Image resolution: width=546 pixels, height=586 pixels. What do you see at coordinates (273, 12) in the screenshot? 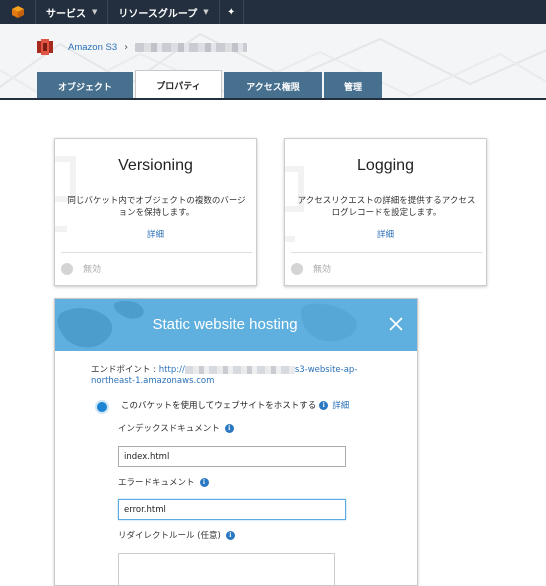
I see `top-navigation-bar: サービス ▼ リソースグループ ▼ ✦` at bounding box center [273, 12].